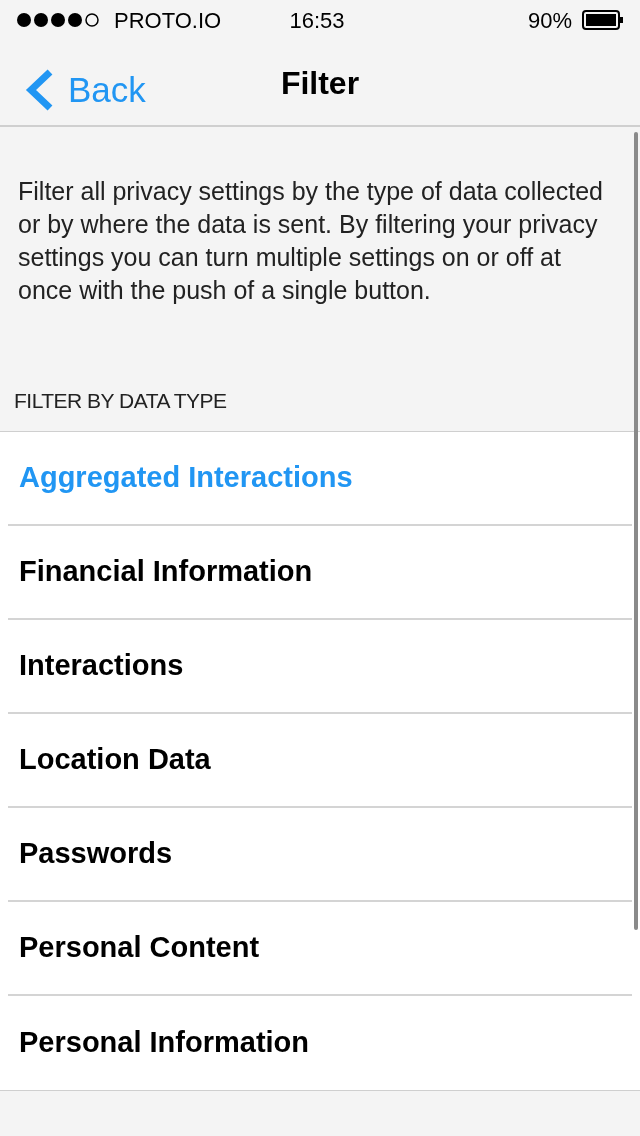 The height and width of the screenshot is (1136, 640). What do you see at coordinates (96, 853) in the screenshot?
I see `list-item: Passwords` at bounding box center [96, 853].